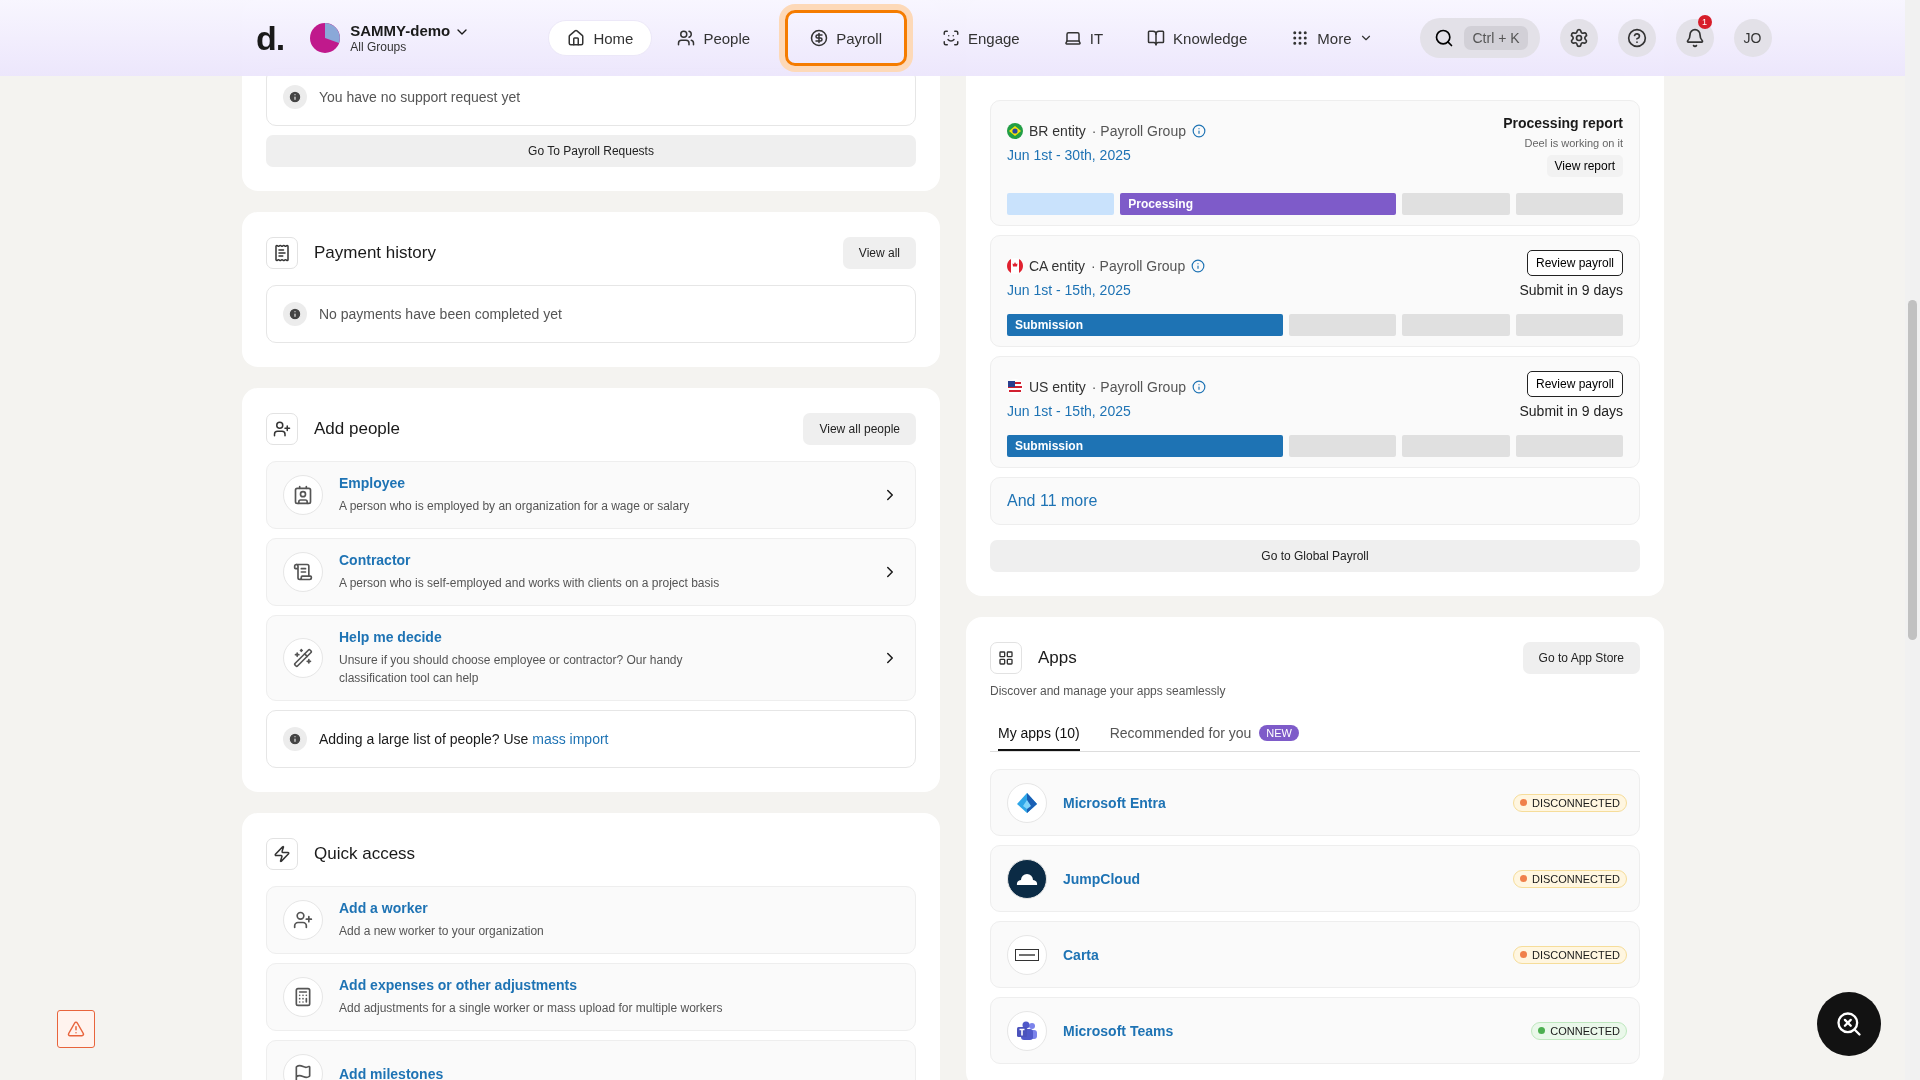 The width and height of the screenshot is (1920, 1080). Describe the element at coordinates (1027, 802) in the screenshot. I see `diamond-logo-icon` at that location.